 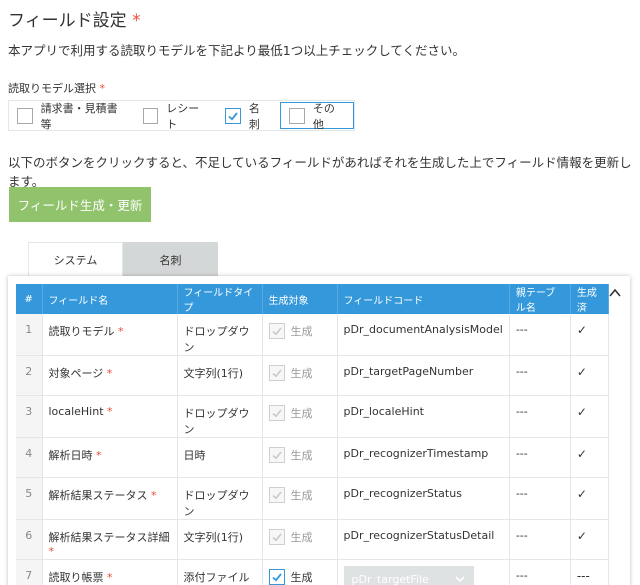 I want to click on checkbox-checked, so click(x=233, y=115).